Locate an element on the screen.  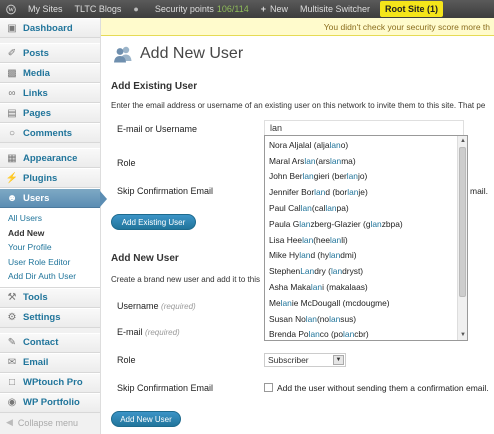
autocomplete-item: Asha Maka lan i (makalaas) is located at coordinates (361, 287).